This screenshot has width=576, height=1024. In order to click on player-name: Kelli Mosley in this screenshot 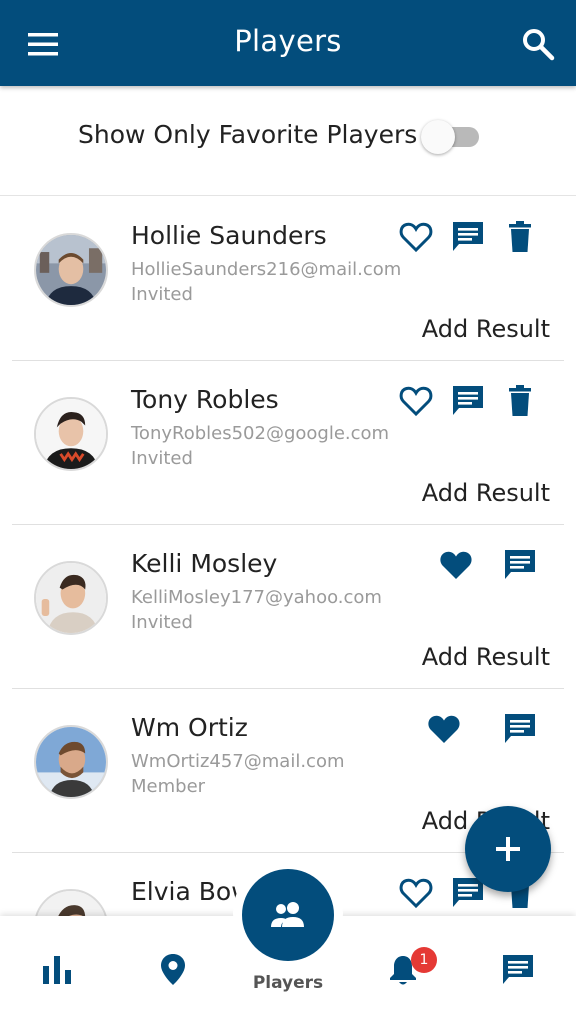, I will do `click(204, 563)`.